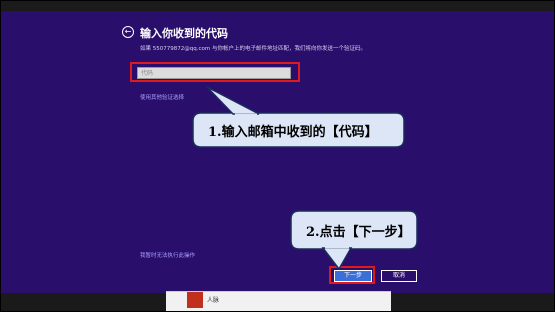 The height and width of the screenshot is (312, 555). I want to click on callout-1-text: 1.输入邮箱中收到的【代码】, so click(293, 132).